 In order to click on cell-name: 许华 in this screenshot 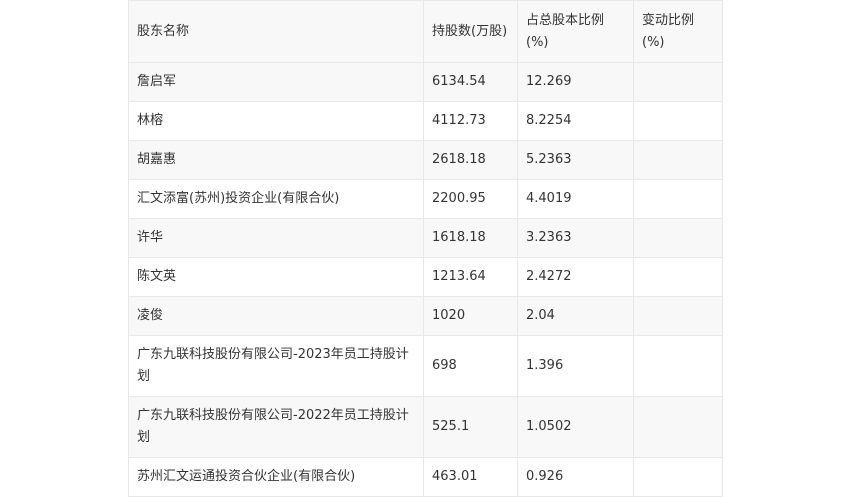, I will do `click(276, 238)`.